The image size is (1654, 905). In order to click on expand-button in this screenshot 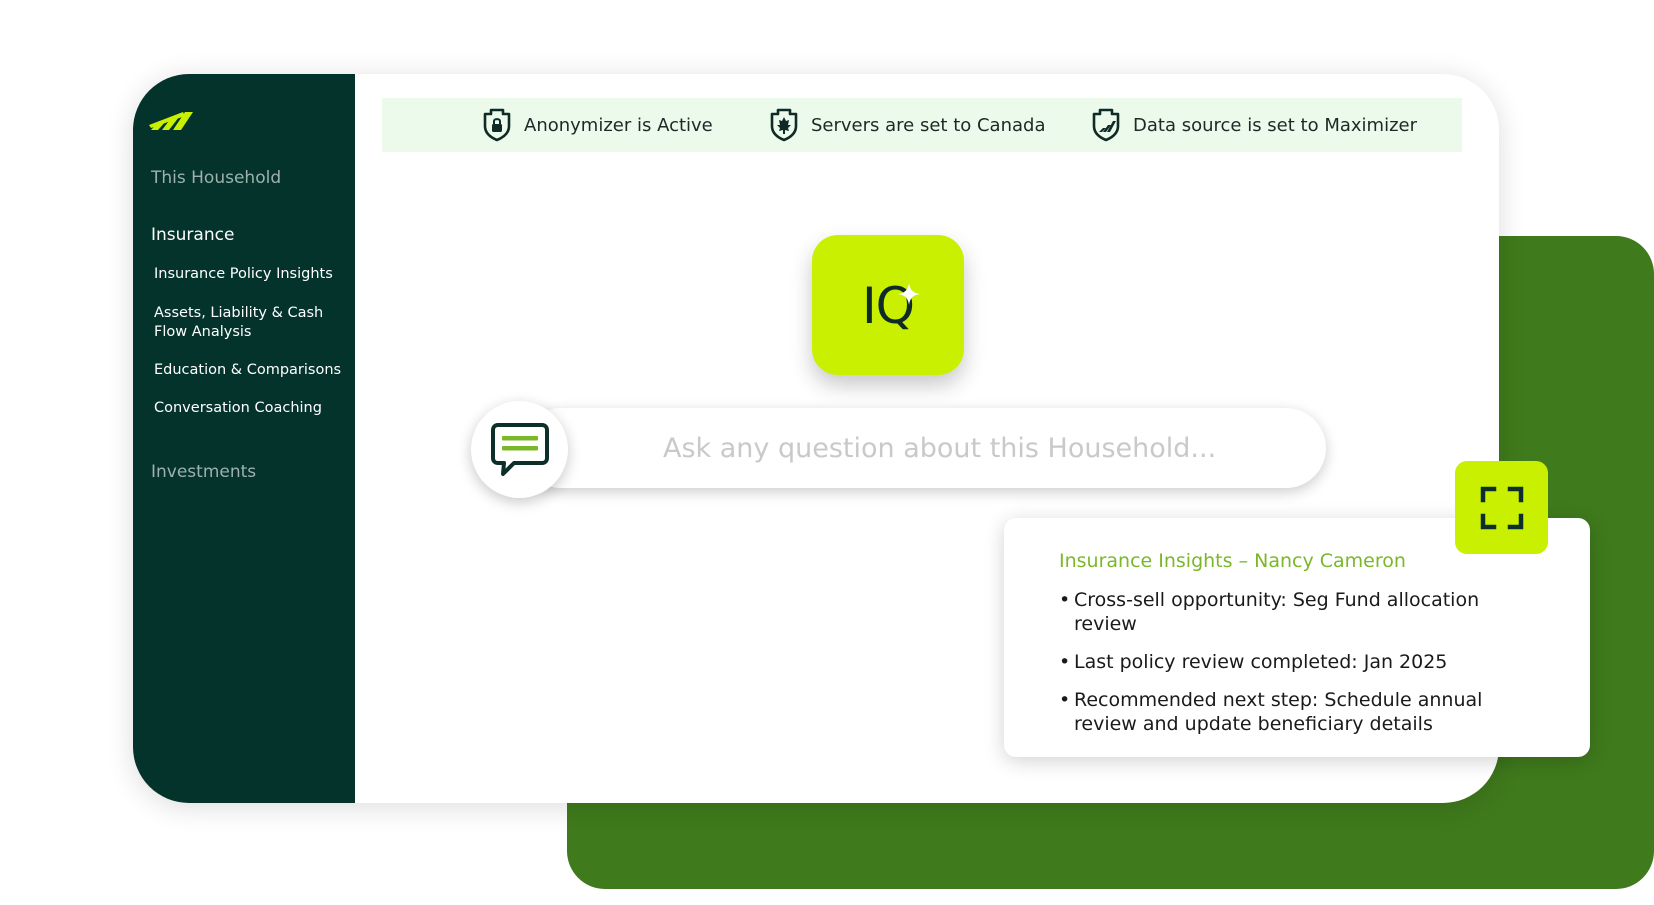, I will do `click(1501, 507)`.